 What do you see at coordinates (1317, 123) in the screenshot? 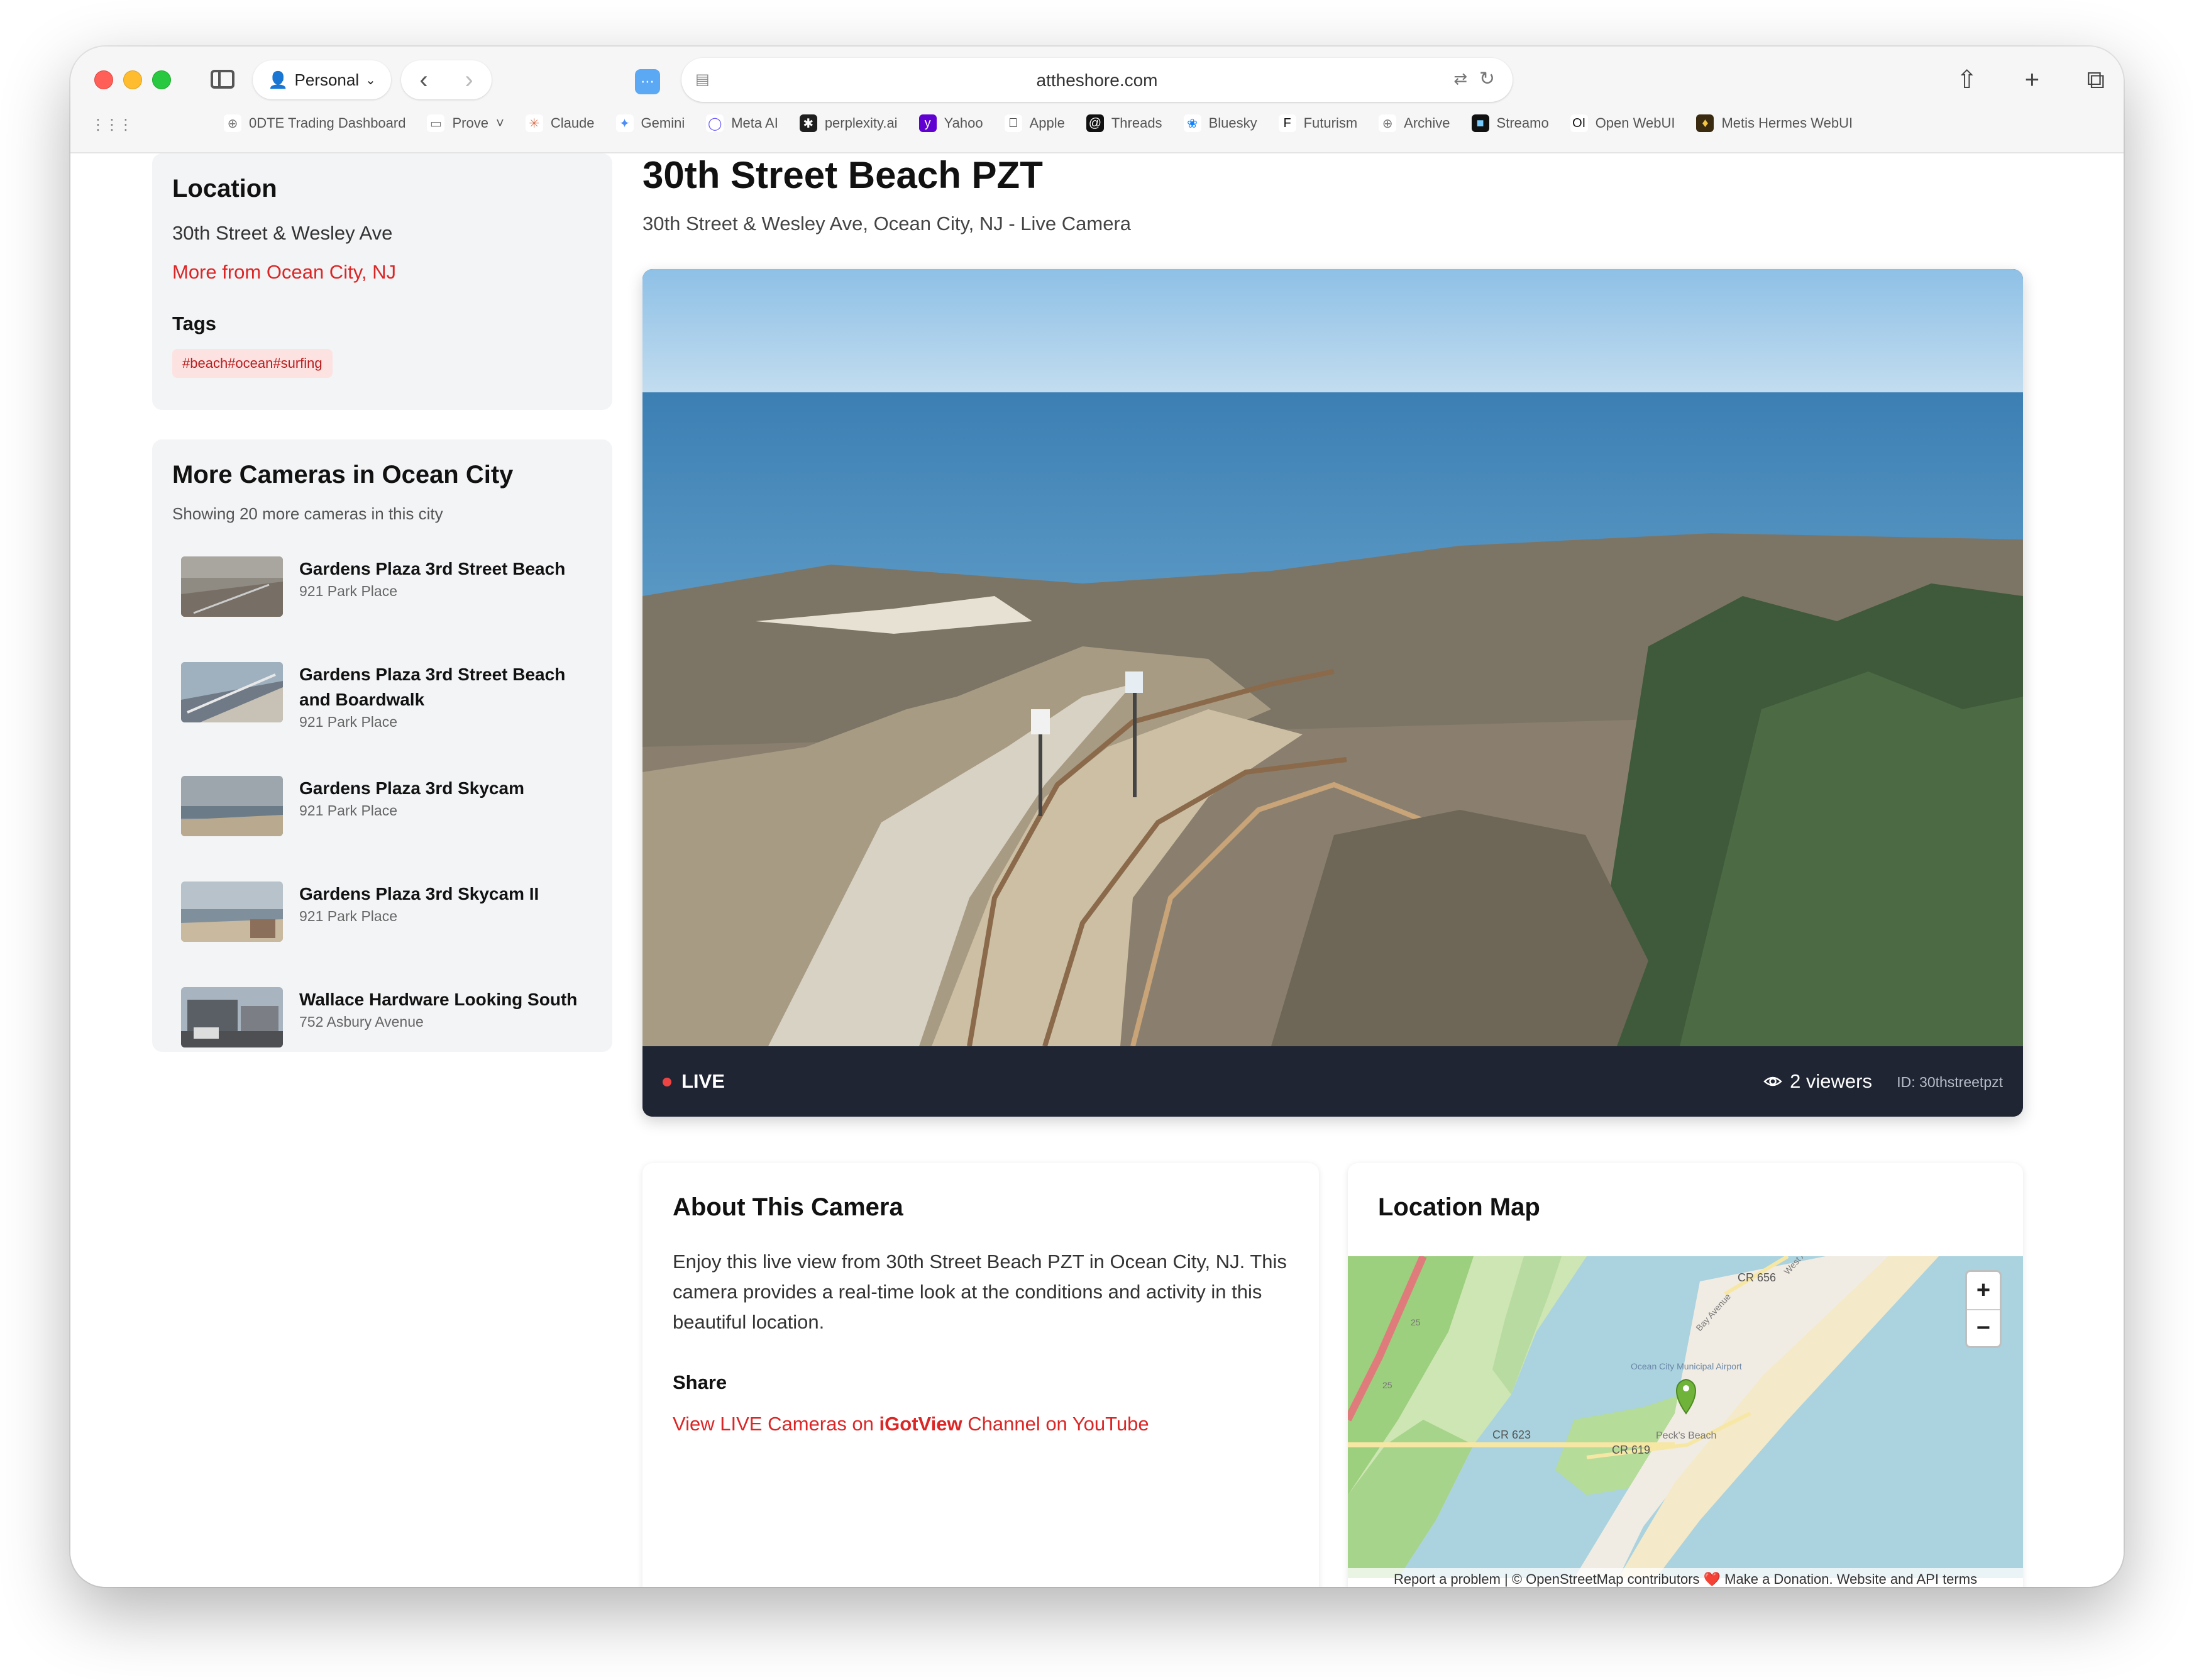
I see `bookmark-item: F Futurism` at bounding box center [1317, 123].